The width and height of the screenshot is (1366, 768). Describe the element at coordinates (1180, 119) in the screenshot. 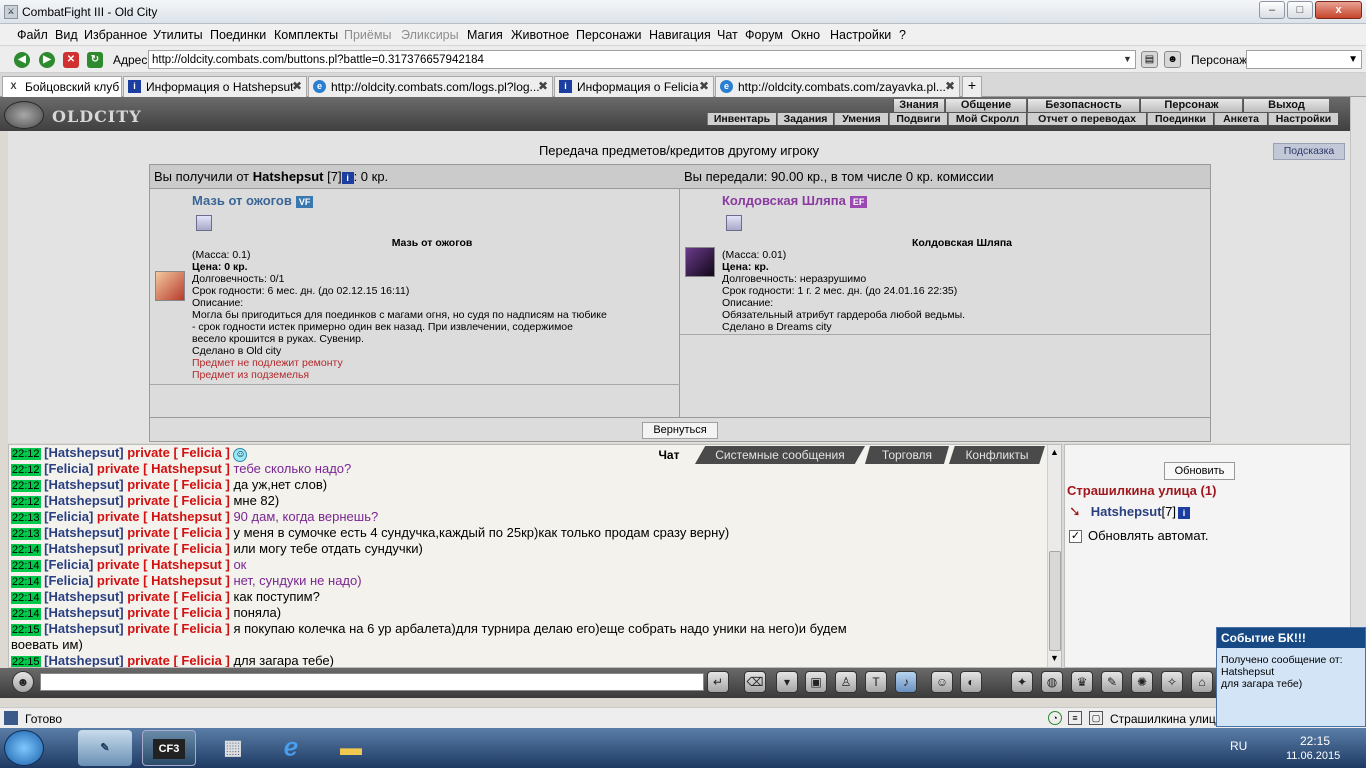

I see `nav-battles: Поединки` at that location.